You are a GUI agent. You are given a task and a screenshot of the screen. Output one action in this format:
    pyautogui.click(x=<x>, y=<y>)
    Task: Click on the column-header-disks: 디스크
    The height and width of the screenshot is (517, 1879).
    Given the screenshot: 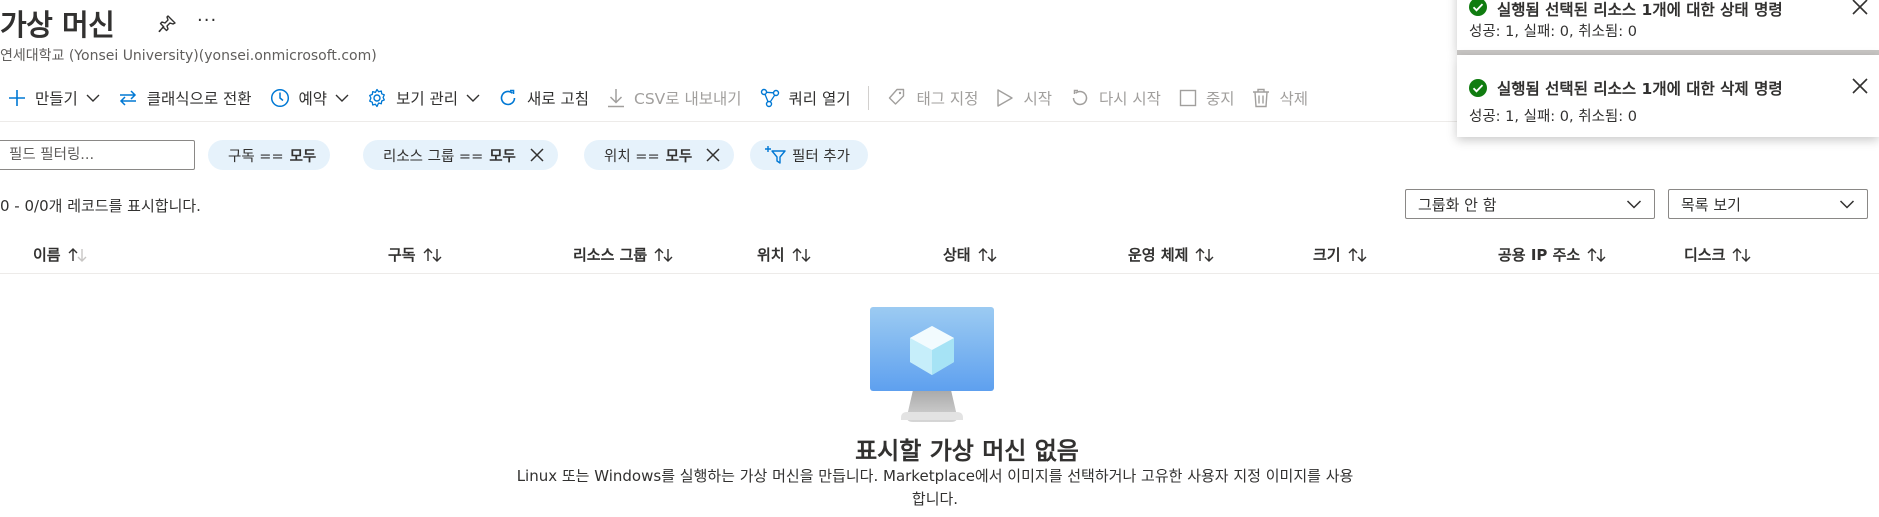 What is the action you would take?
    pyautogui.click(x=1718, y=254)
    